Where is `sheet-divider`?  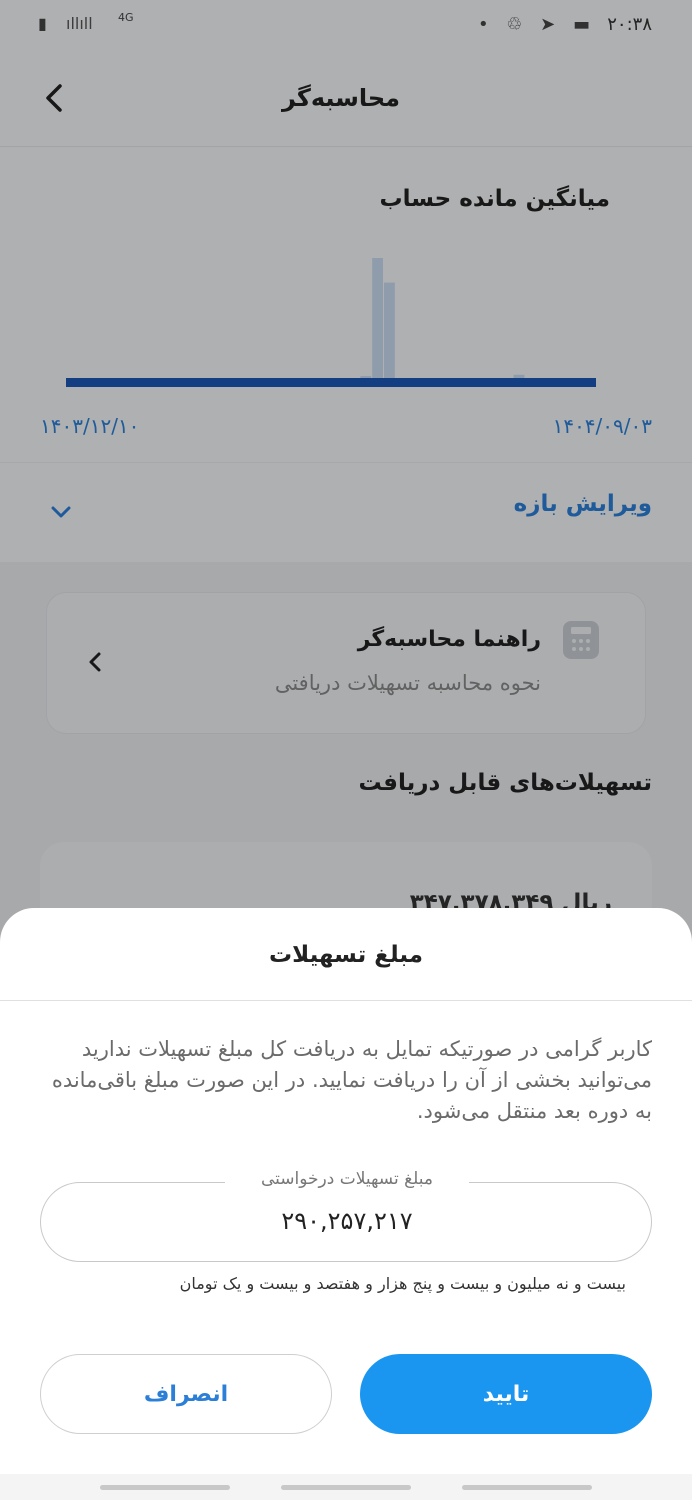 sheet-divider is located at coordinates (346, 1000).